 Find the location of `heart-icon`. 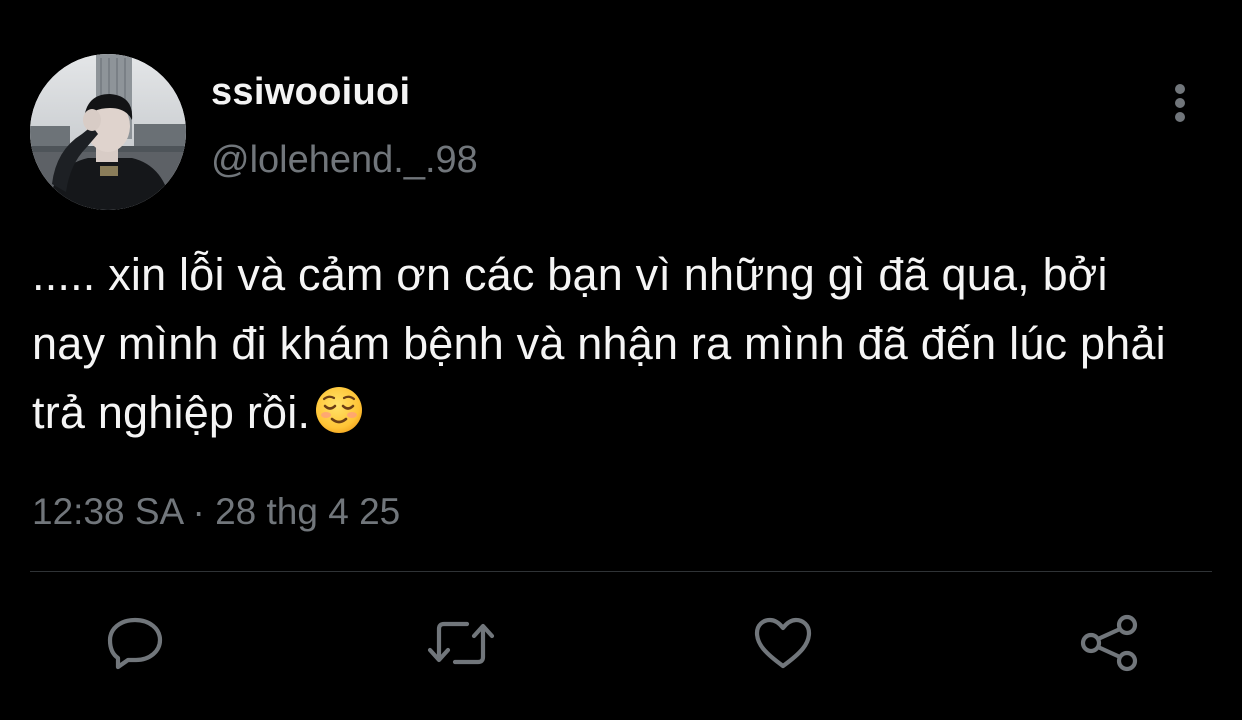

heart-icon is located at coordinates (783, 643).